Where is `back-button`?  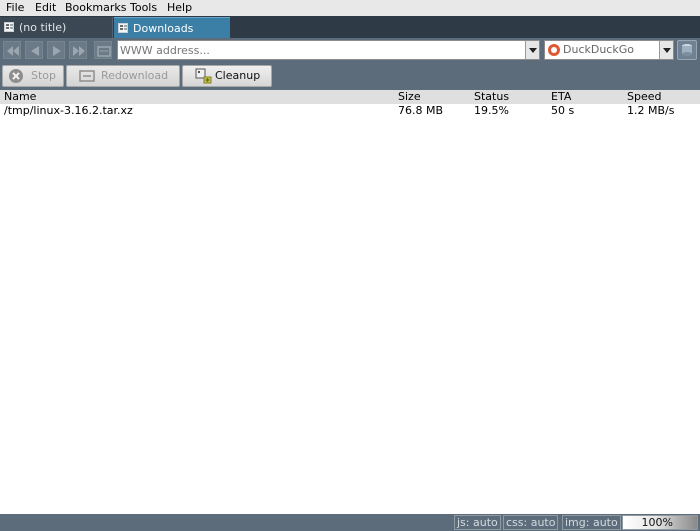 back-button is located at coordinates (34, 50).